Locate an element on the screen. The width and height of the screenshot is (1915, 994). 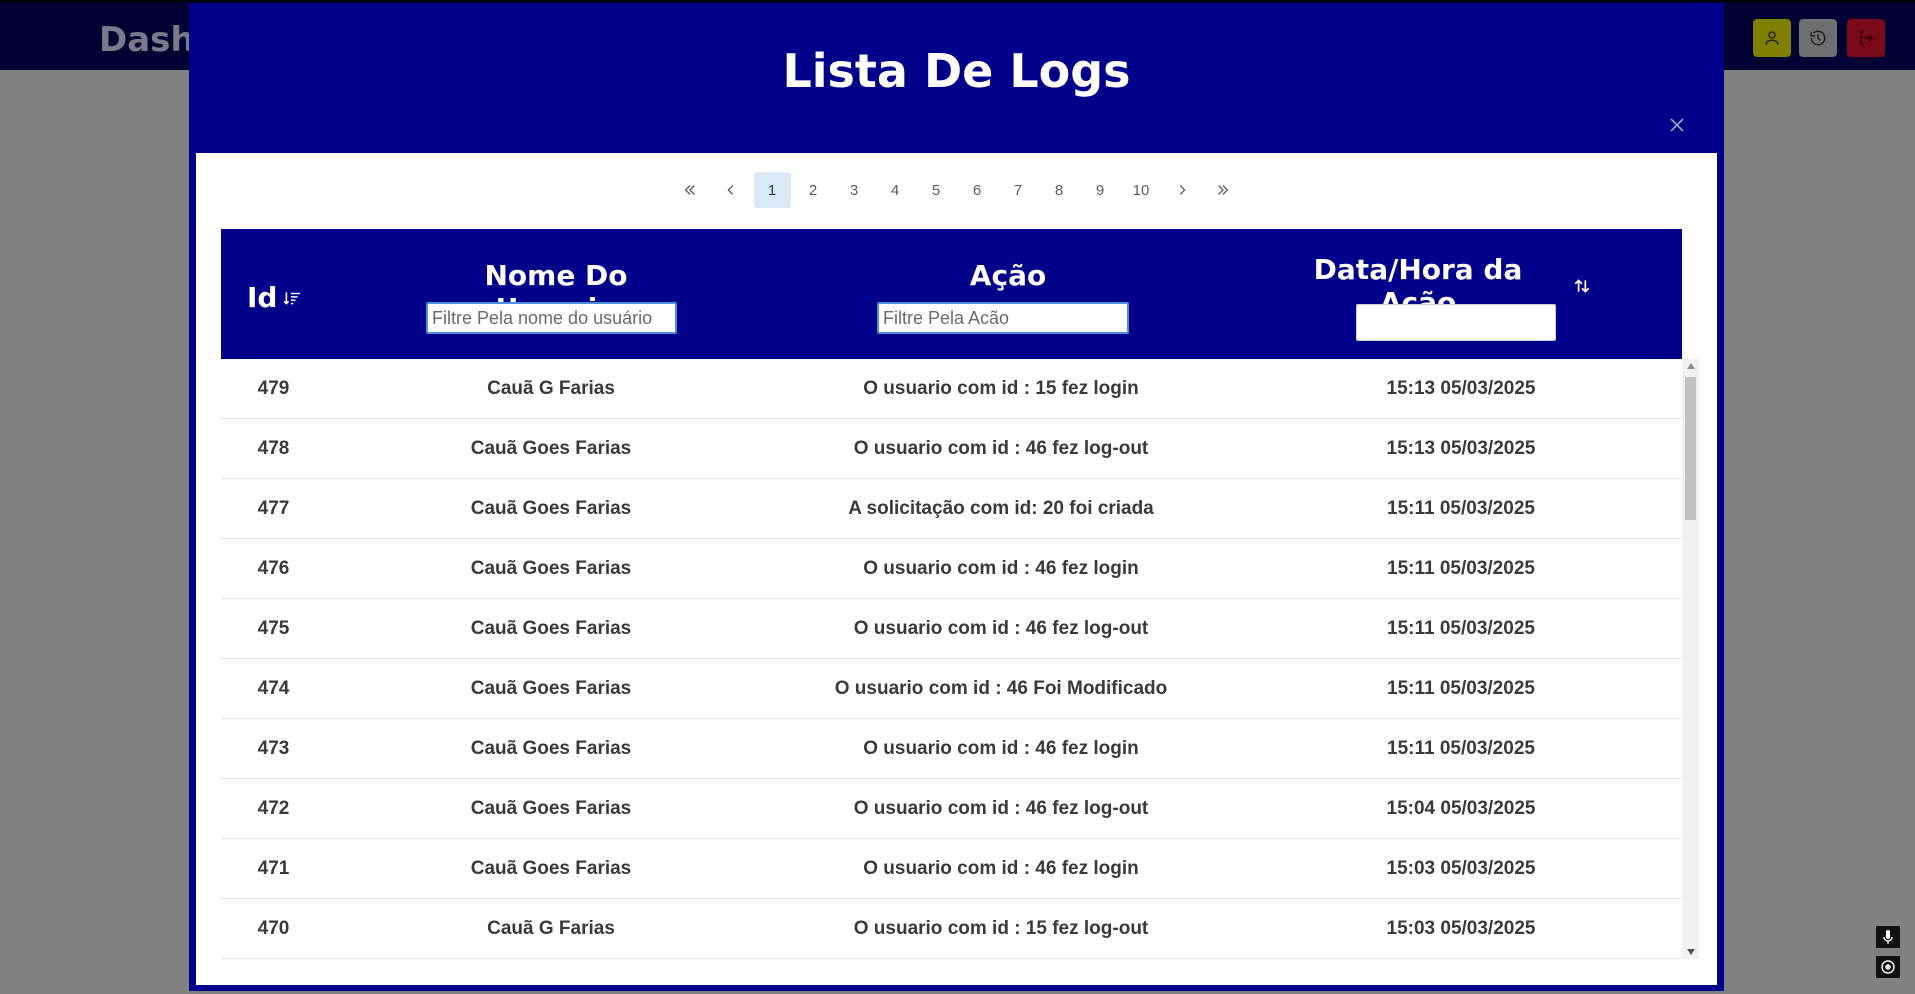
cell-data: 15:04 05/03/2025 is located at coordinates (1461, 808).